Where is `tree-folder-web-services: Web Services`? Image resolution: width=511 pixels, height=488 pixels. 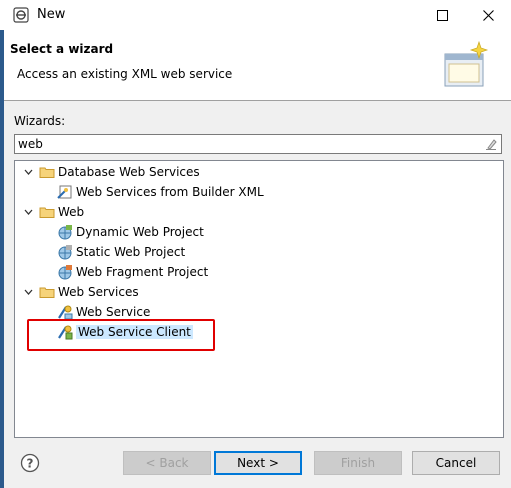 tree-folder-web-services: Web Services is located at coordinates (81, 292).